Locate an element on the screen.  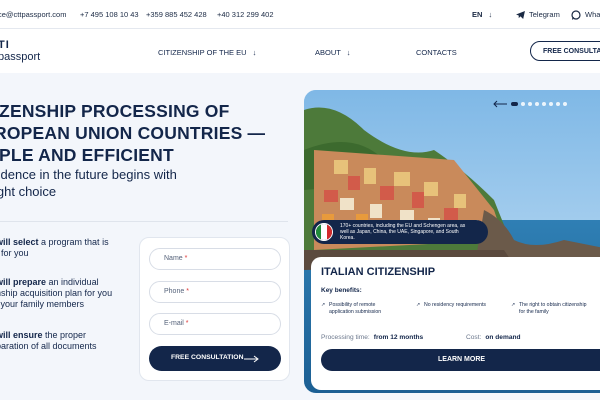
info-text-line: Korea. is located at coordinates (347, 238).